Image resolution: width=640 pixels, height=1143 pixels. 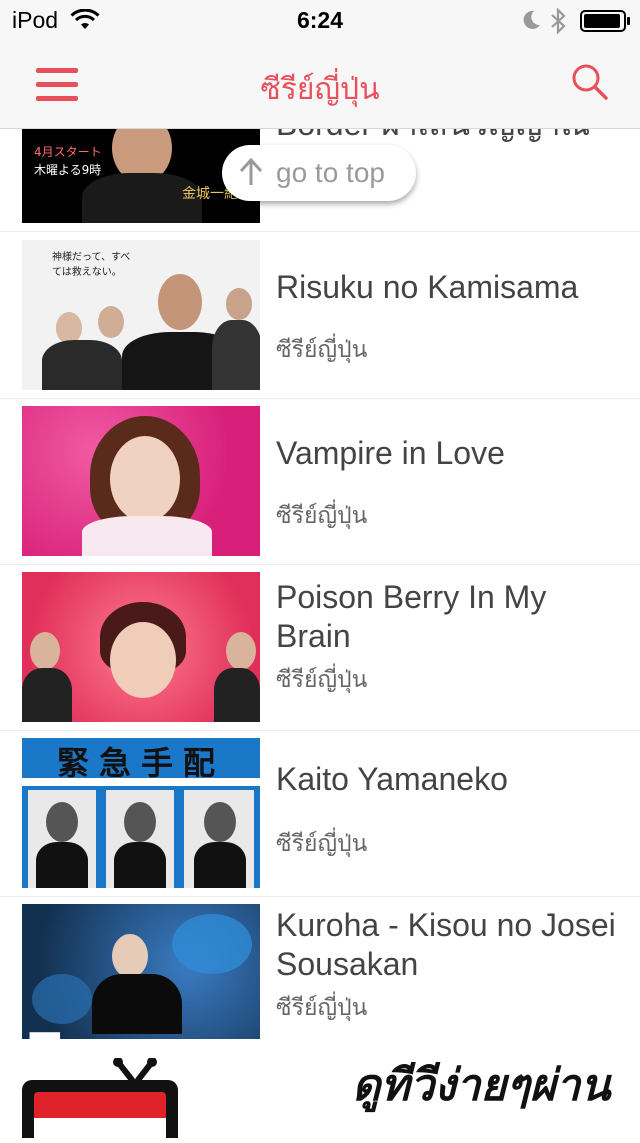 What do you see at coordinates (100, 1100) in the screenshot?
I see `tv-logo-icon` at bounding box center [100, 1100].